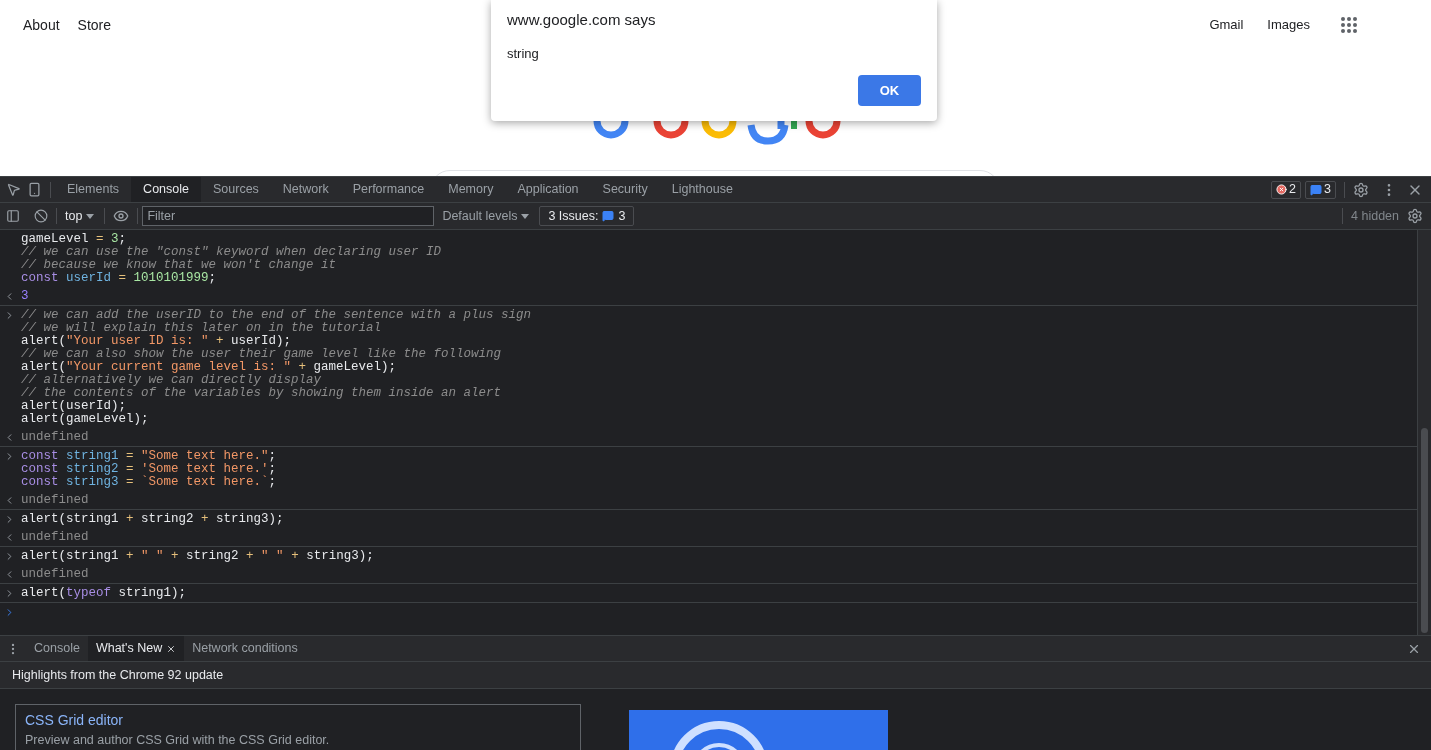 This screenshot has height=750, width=1431. Describe the element at coordinates (305, 189) in the screenshot. I see `devtools-tab: Network` at that location.